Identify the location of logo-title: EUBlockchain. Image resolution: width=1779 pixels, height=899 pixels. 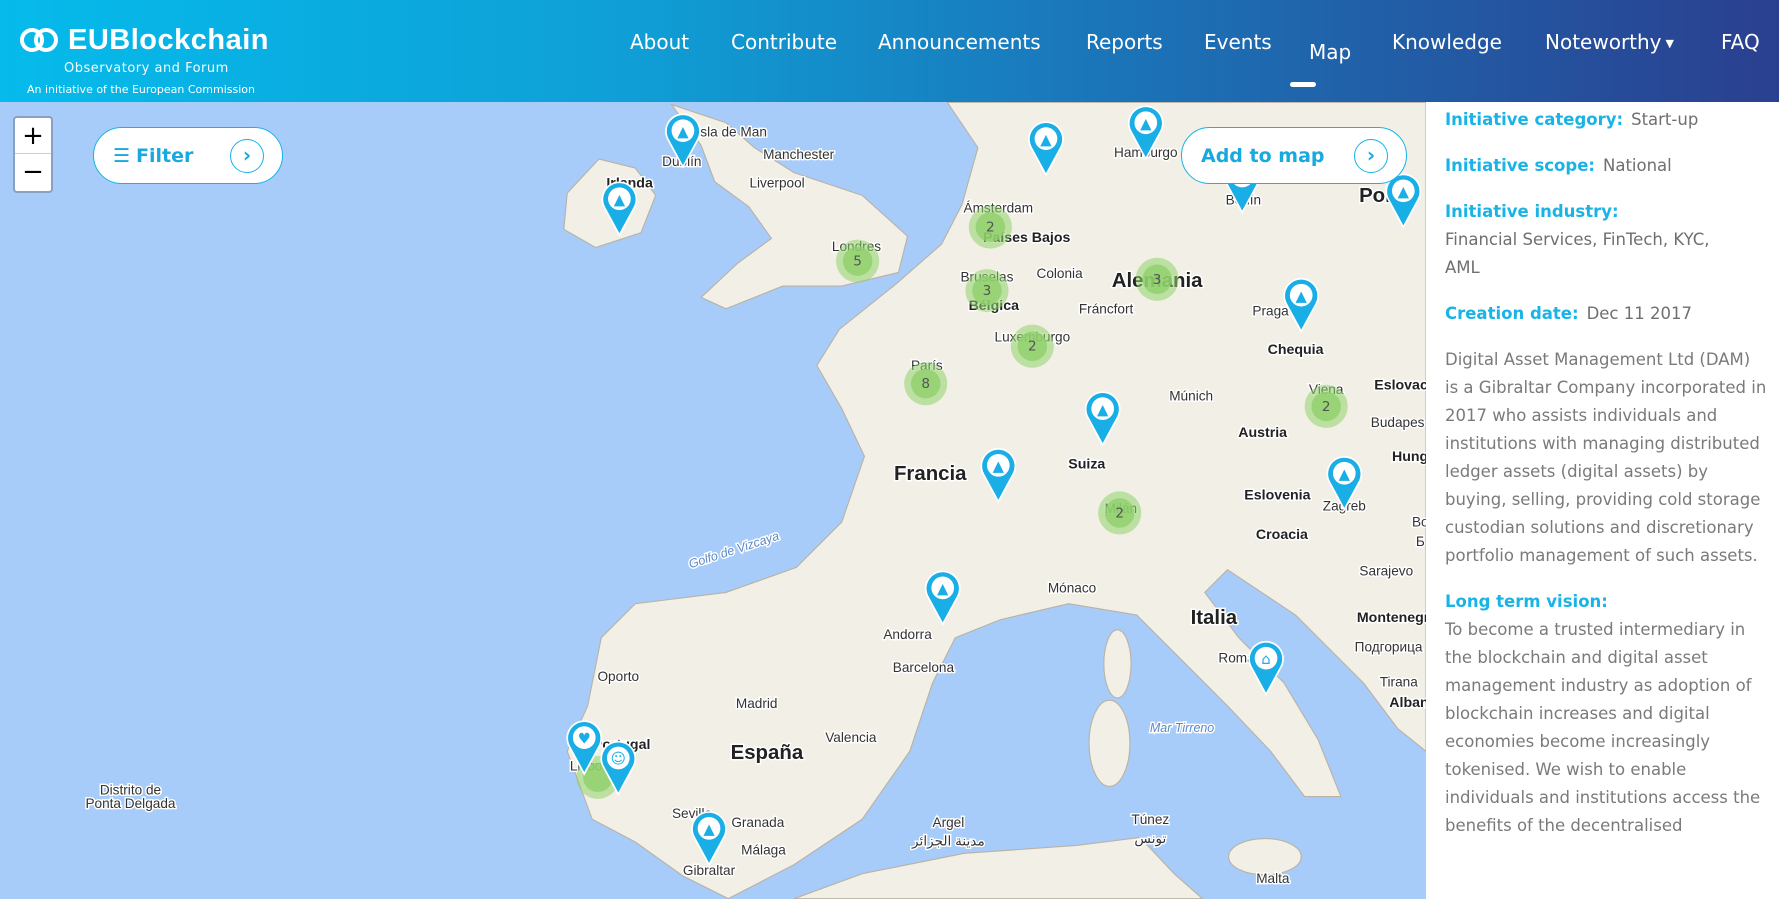
(168, 40).